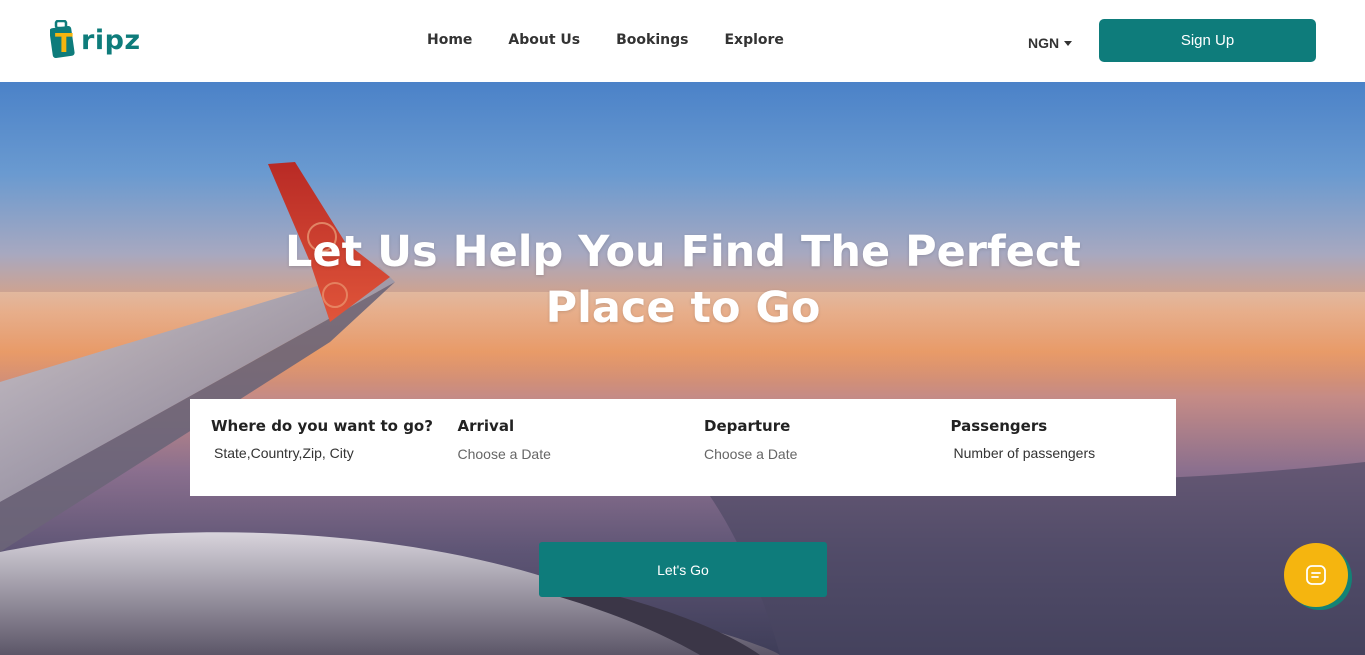 This screenshot has width=1365, height=655. Describe the element at coordinates (652, 40) in the screenshot. I see `nav-bookings: Bookings` at that location.